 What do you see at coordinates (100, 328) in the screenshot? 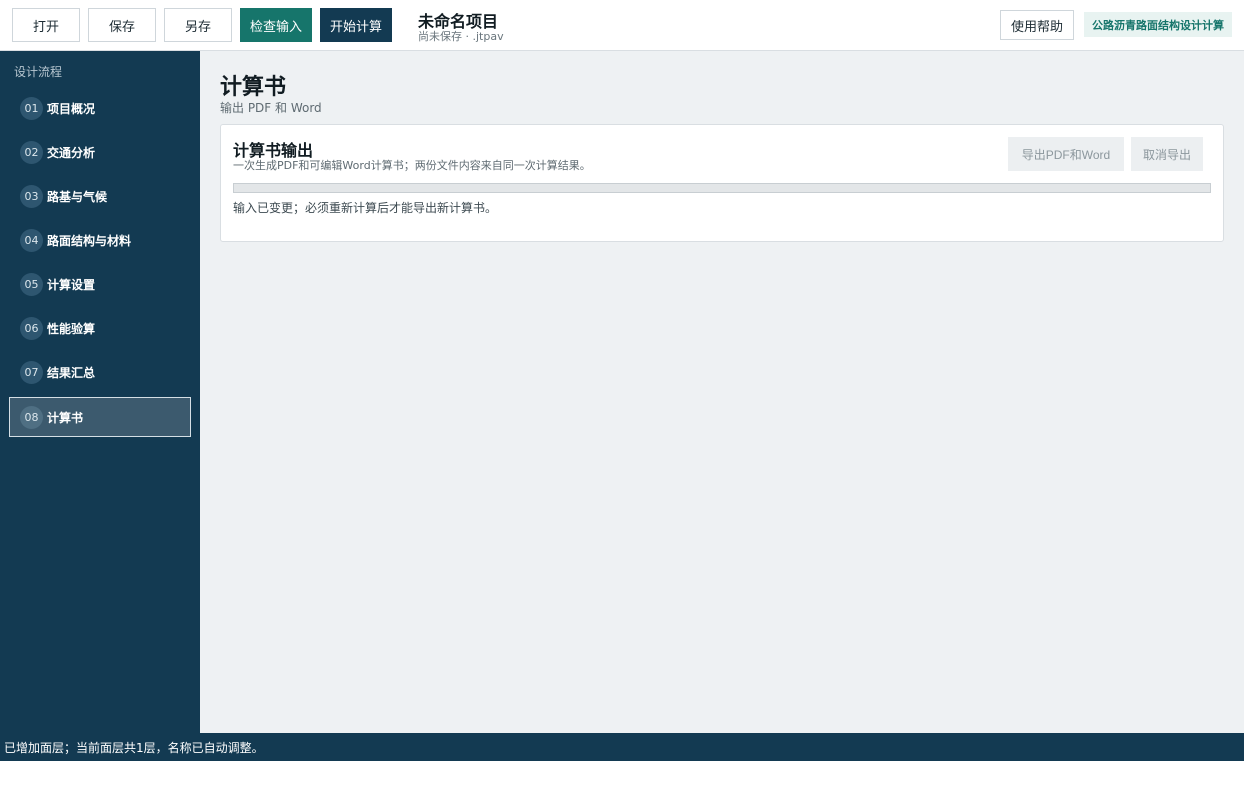
I see `sidebar-item-performance-check: 06 性能验算` at bounding box center [100, 328].